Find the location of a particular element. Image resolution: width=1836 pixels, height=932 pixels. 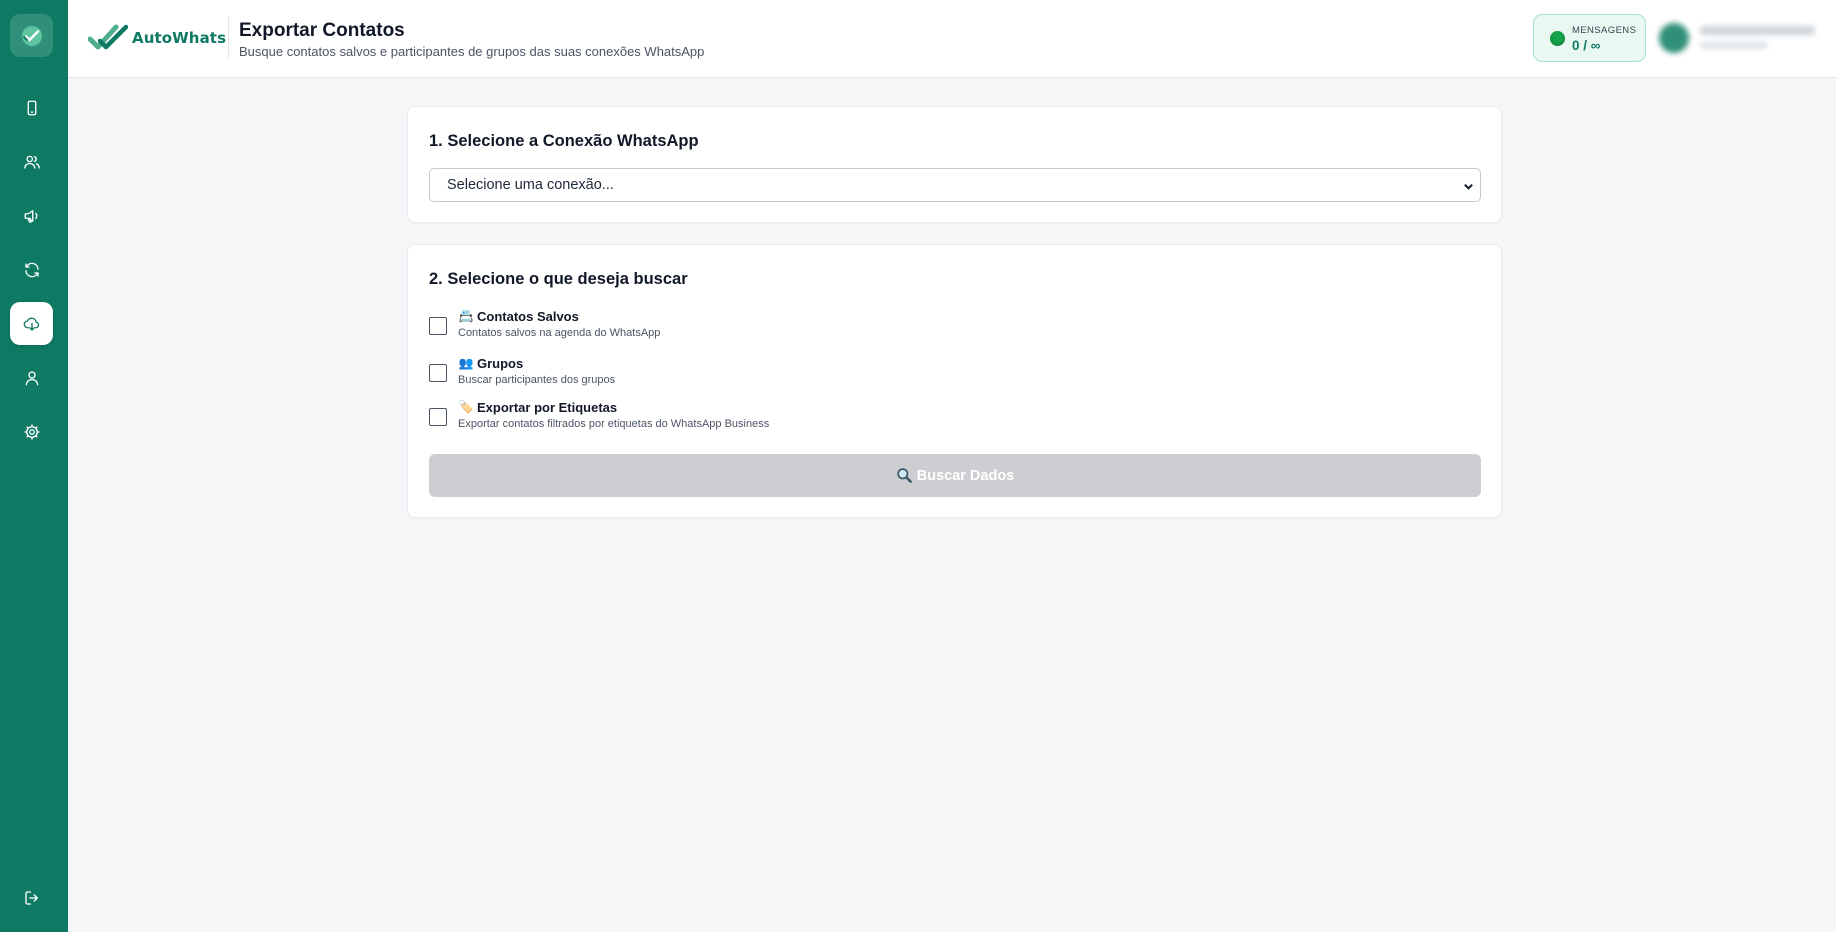

logout-icon is located at coordinates (31, 897).